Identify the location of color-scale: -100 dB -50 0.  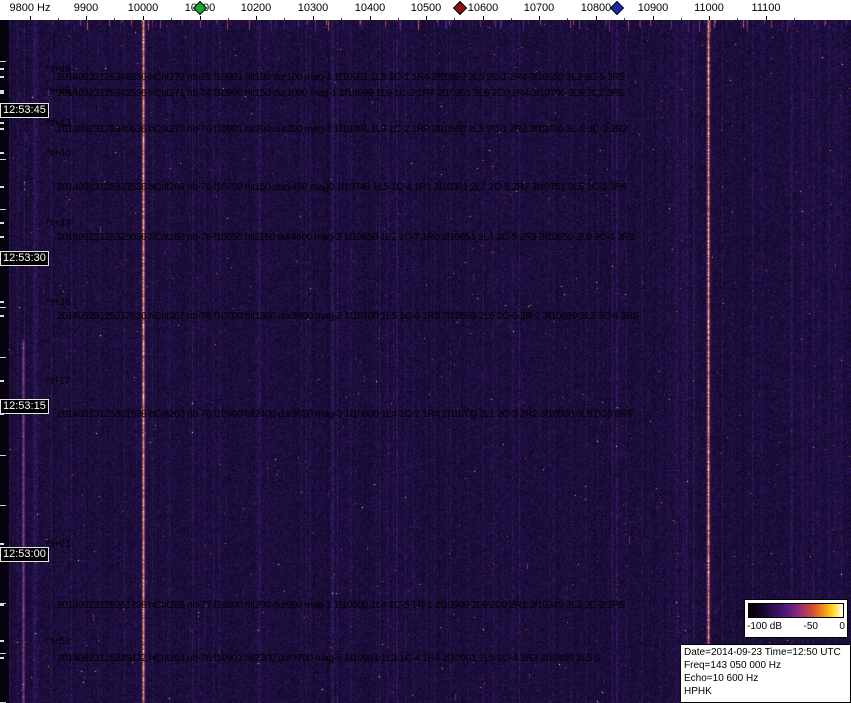
(796, 618).